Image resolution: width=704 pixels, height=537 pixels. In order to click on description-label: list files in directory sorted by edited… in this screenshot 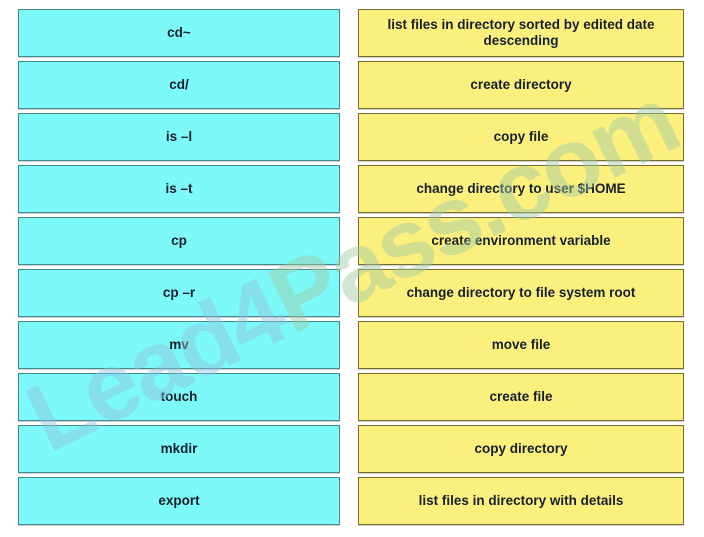, I will do `click(521, 32)`.